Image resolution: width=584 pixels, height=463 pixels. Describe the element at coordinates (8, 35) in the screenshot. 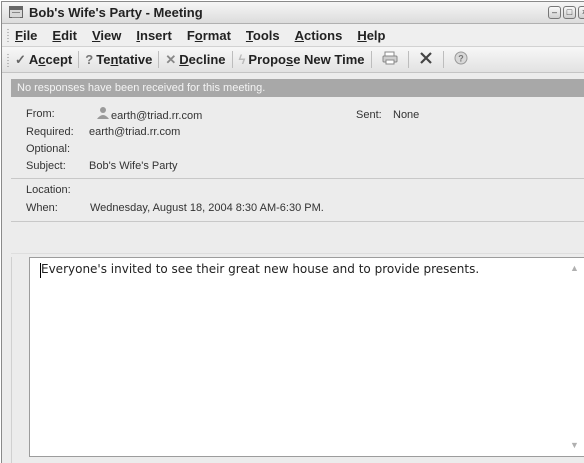

I see `menu-grip-handle` at that location.